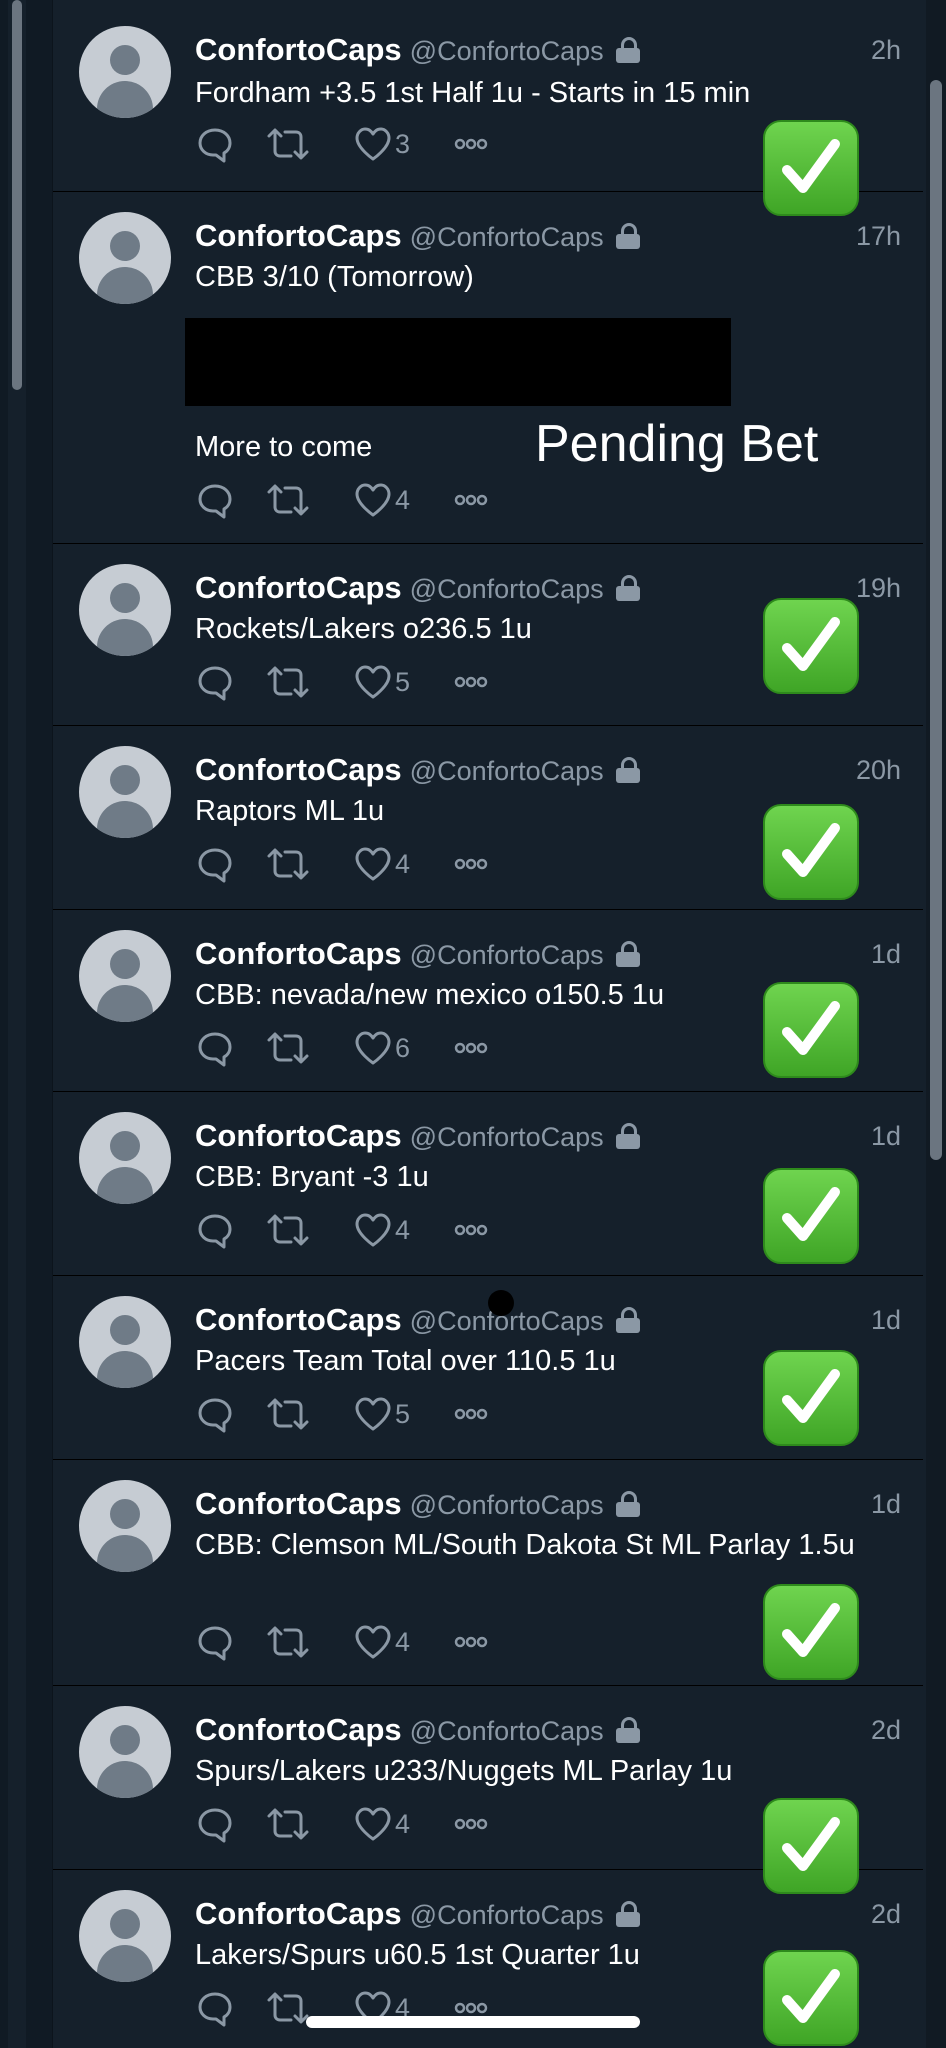  What do you see at coordinates (17, 195) in the screenshot?
I see `left-scrollbar` at bounding box center [17, 195].